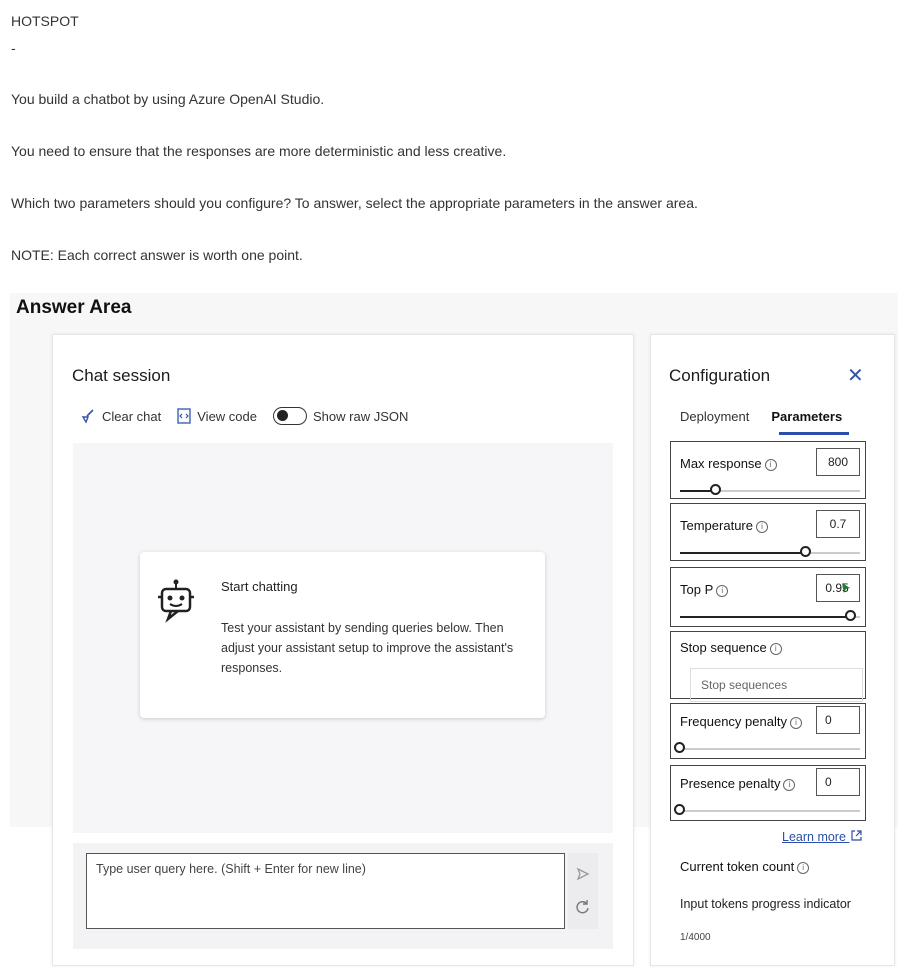 This screenshot has width=901, height=969. I want to click on frequency-penalty-label: Frequency penalty i, so click(741, 721).